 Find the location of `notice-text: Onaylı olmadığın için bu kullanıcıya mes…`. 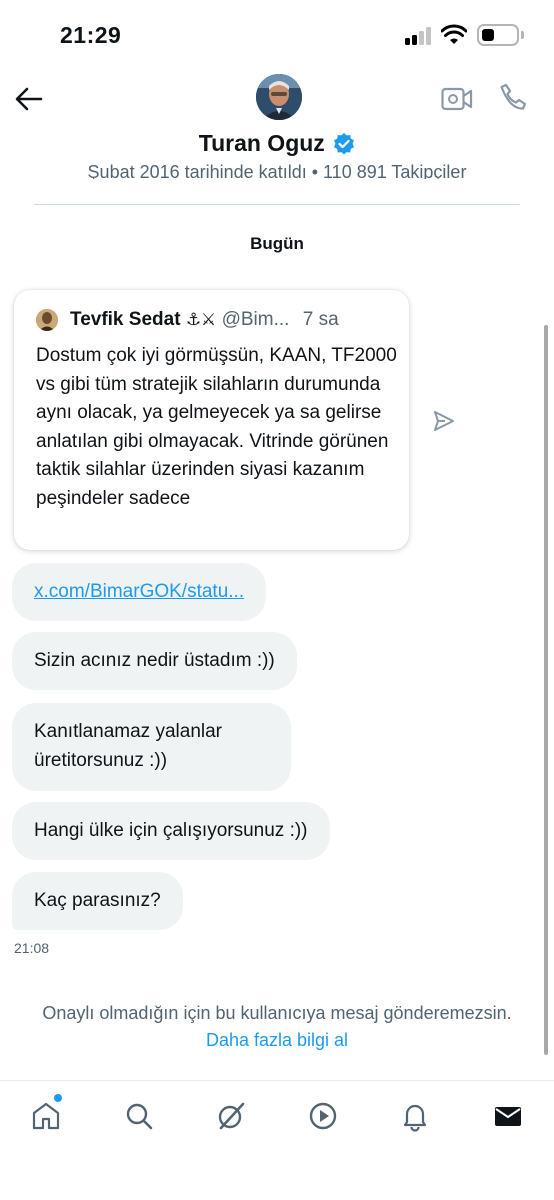

notice-text: Onaylı olmadığın için bu kullanıcıya mes… is located at coordinates (277, 1013).